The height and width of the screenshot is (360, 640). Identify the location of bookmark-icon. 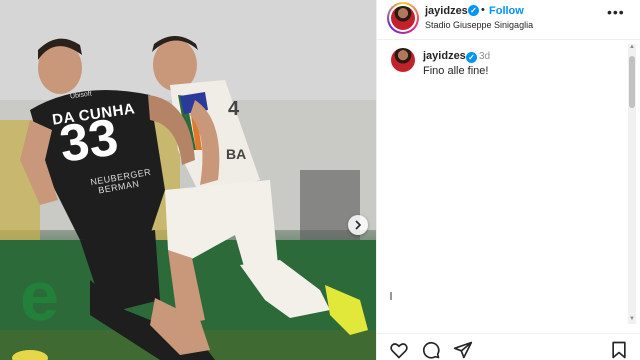
(619, 350).